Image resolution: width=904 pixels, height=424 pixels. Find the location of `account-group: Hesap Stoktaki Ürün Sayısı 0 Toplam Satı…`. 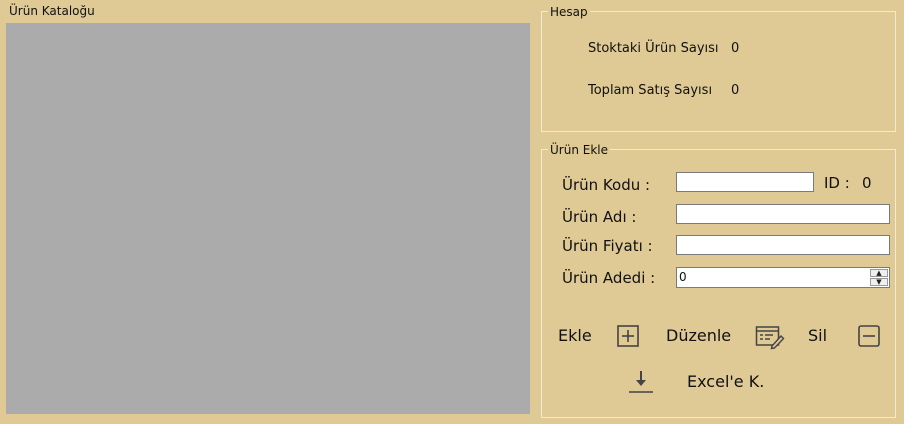

account-group: Hesap Stoktaki Ürün Sayısı 0 Toplam Satı… is located at coordinates (718, 68).